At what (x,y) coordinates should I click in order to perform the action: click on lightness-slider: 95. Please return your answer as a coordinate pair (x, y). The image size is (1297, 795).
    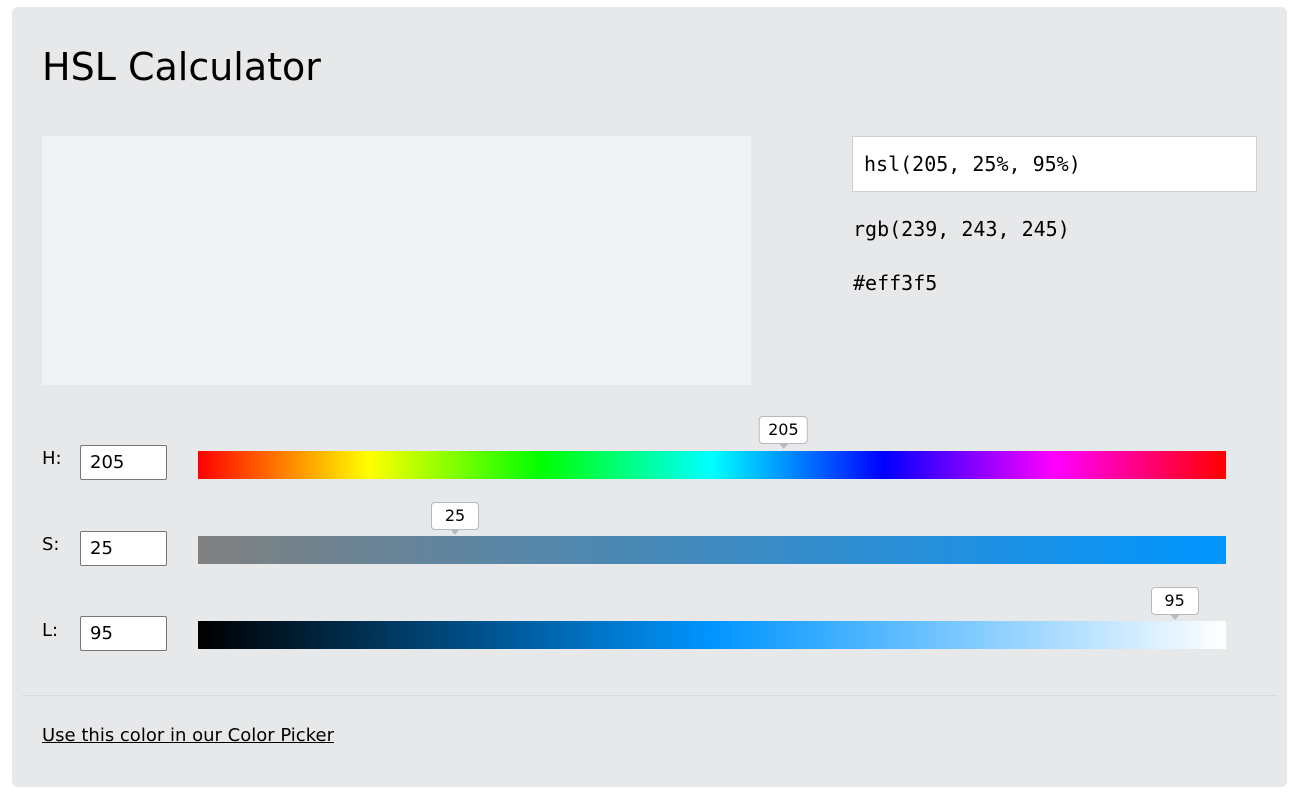
    Looking at the image, I should click on (712, 618).